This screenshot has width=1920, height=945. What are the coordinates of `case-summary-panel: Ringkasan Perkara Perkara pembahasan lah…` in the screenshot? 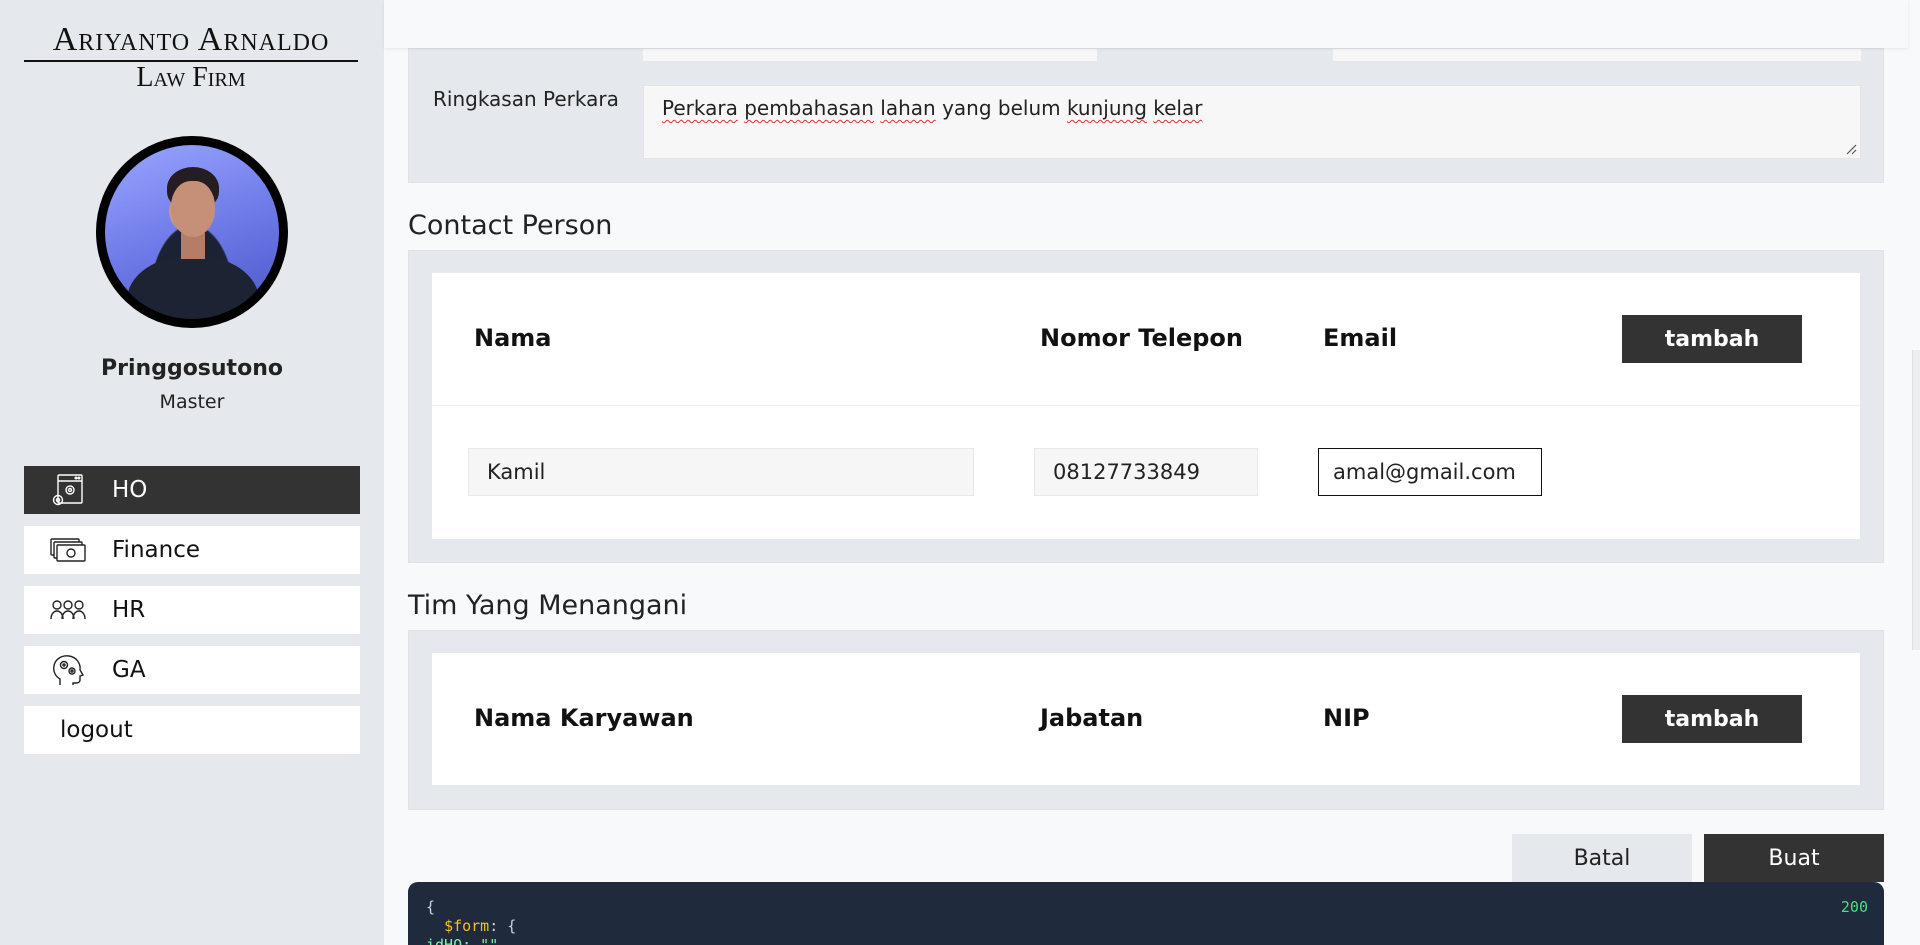 It's located at (1146, 115).